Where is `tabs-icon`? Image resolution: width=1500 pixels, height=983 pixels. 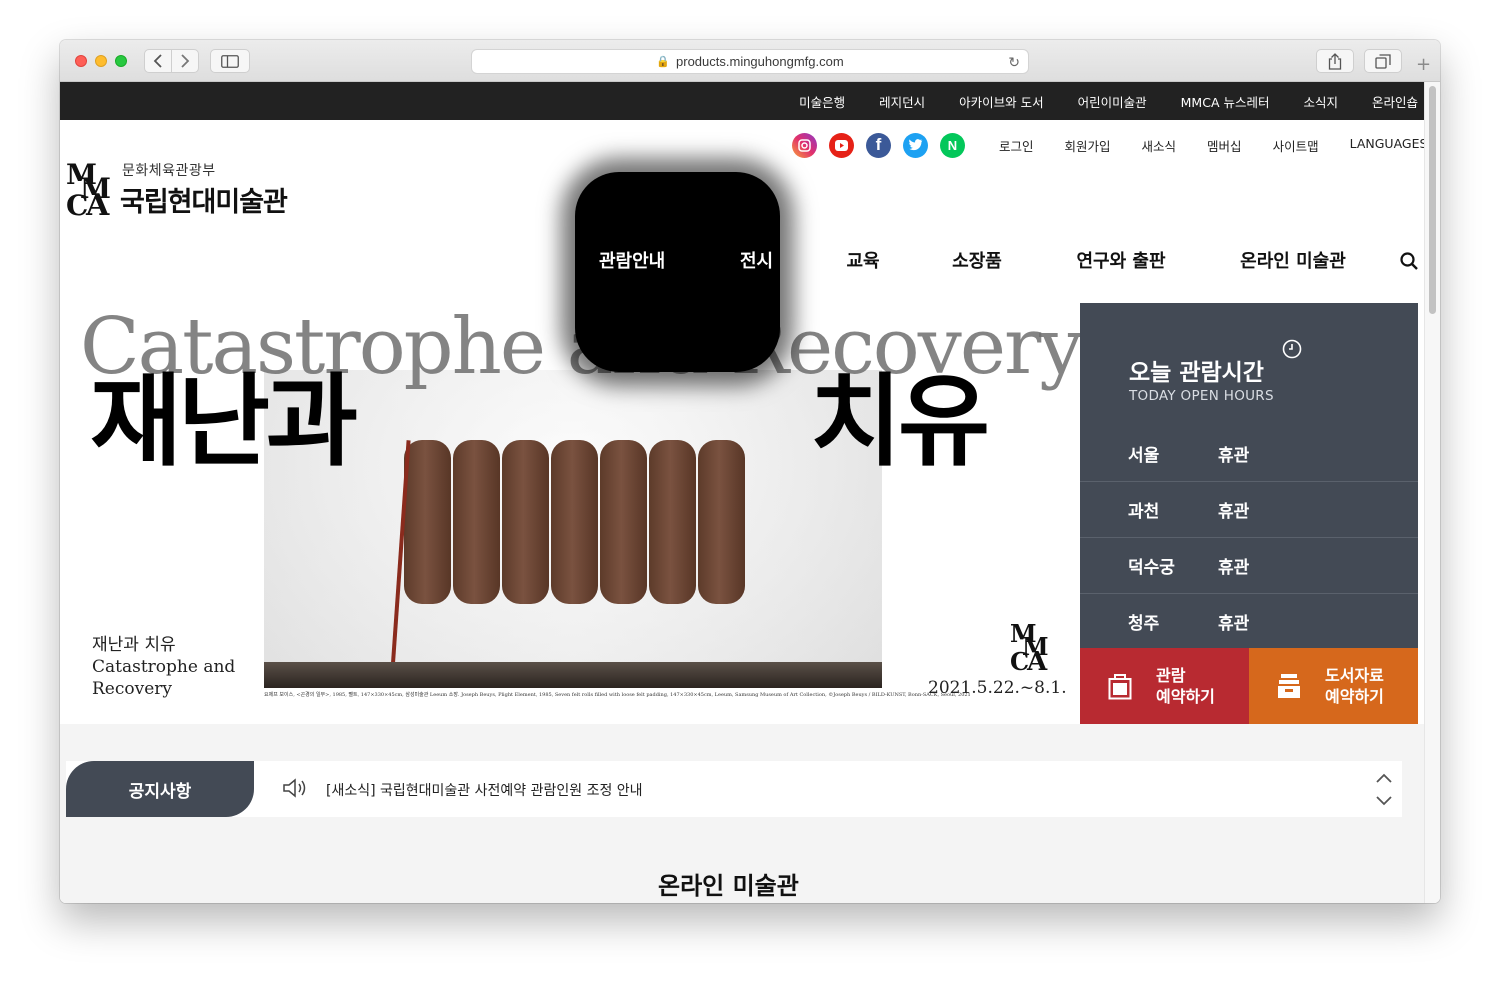
tabs-icon is located at coordinates (1383, 61).